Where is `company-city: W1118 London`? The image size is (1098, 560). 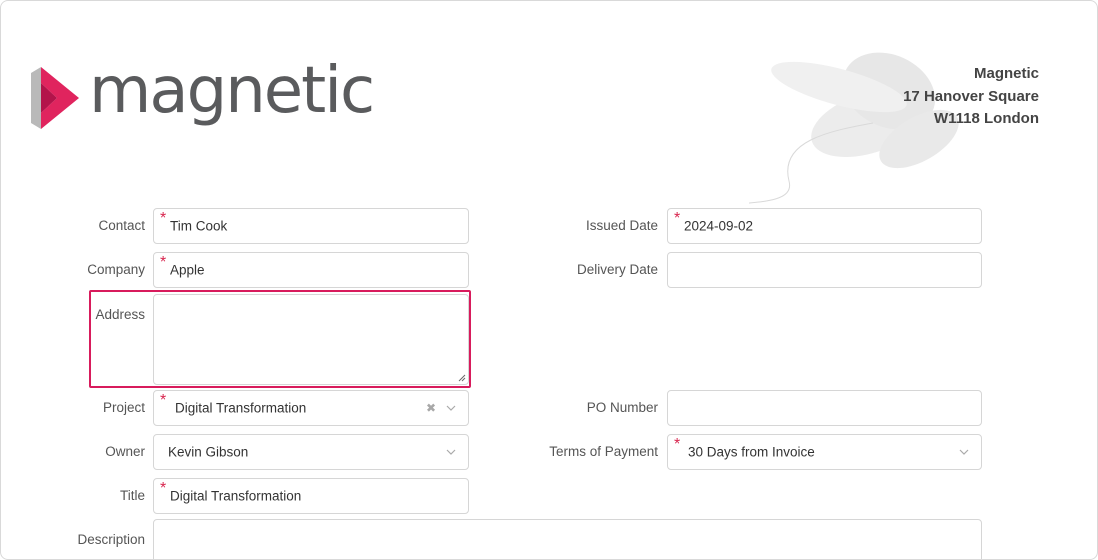
company-city: W1118 London is located at coordinates (986, 118).